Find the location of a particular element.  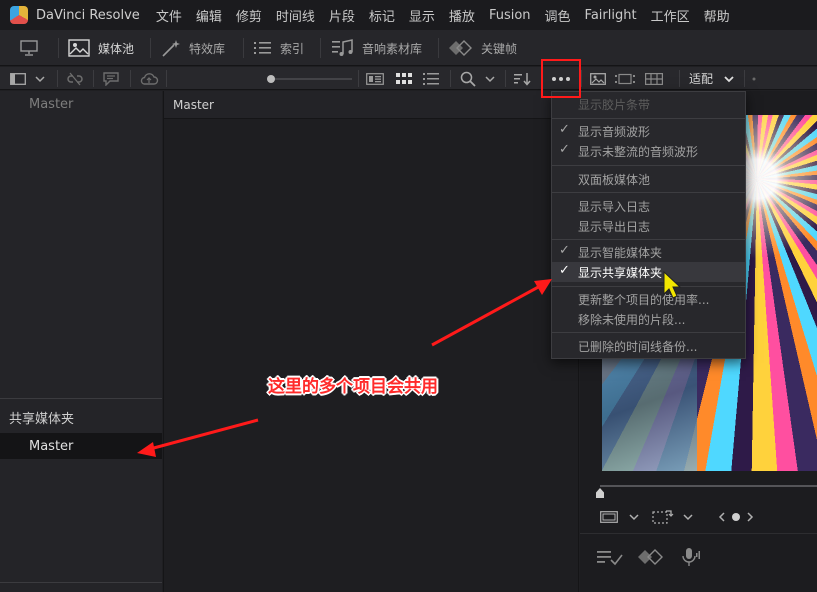

music-note-icon is located at coordinates (342, 47).